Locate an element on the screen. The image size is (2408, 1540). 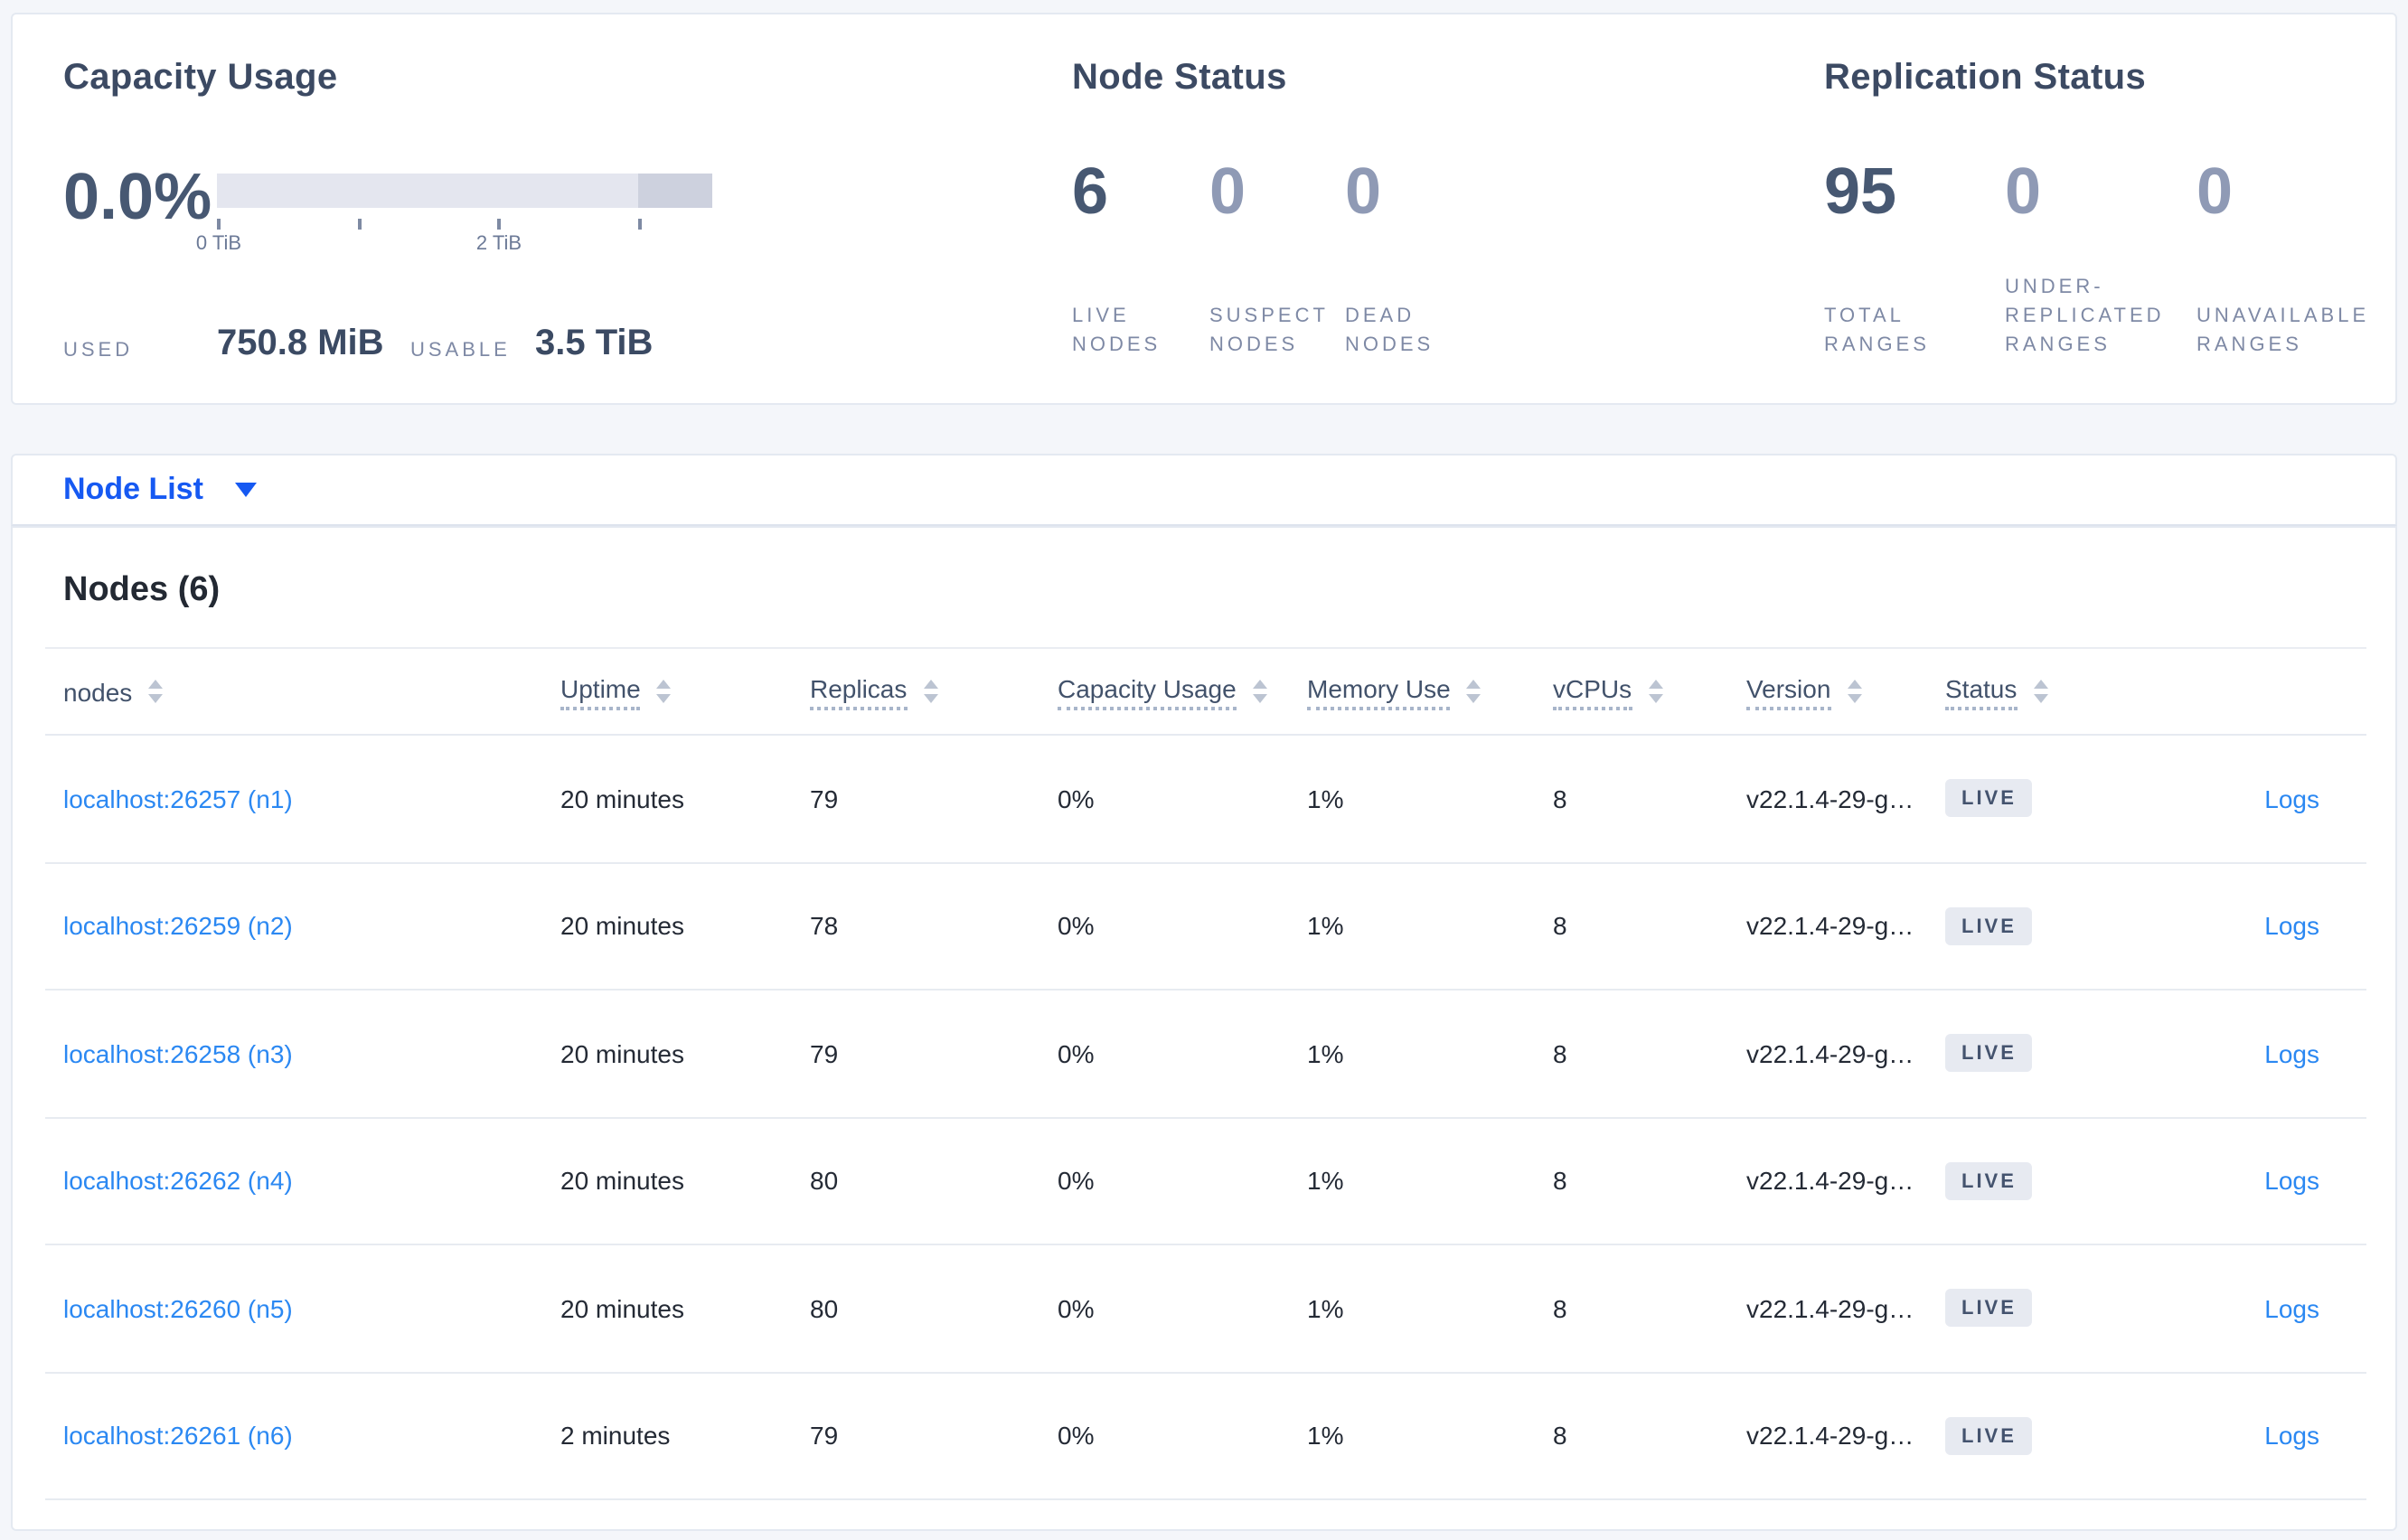
node-link: localhost:26262 (n4) is located at coordinates (178, 1181).